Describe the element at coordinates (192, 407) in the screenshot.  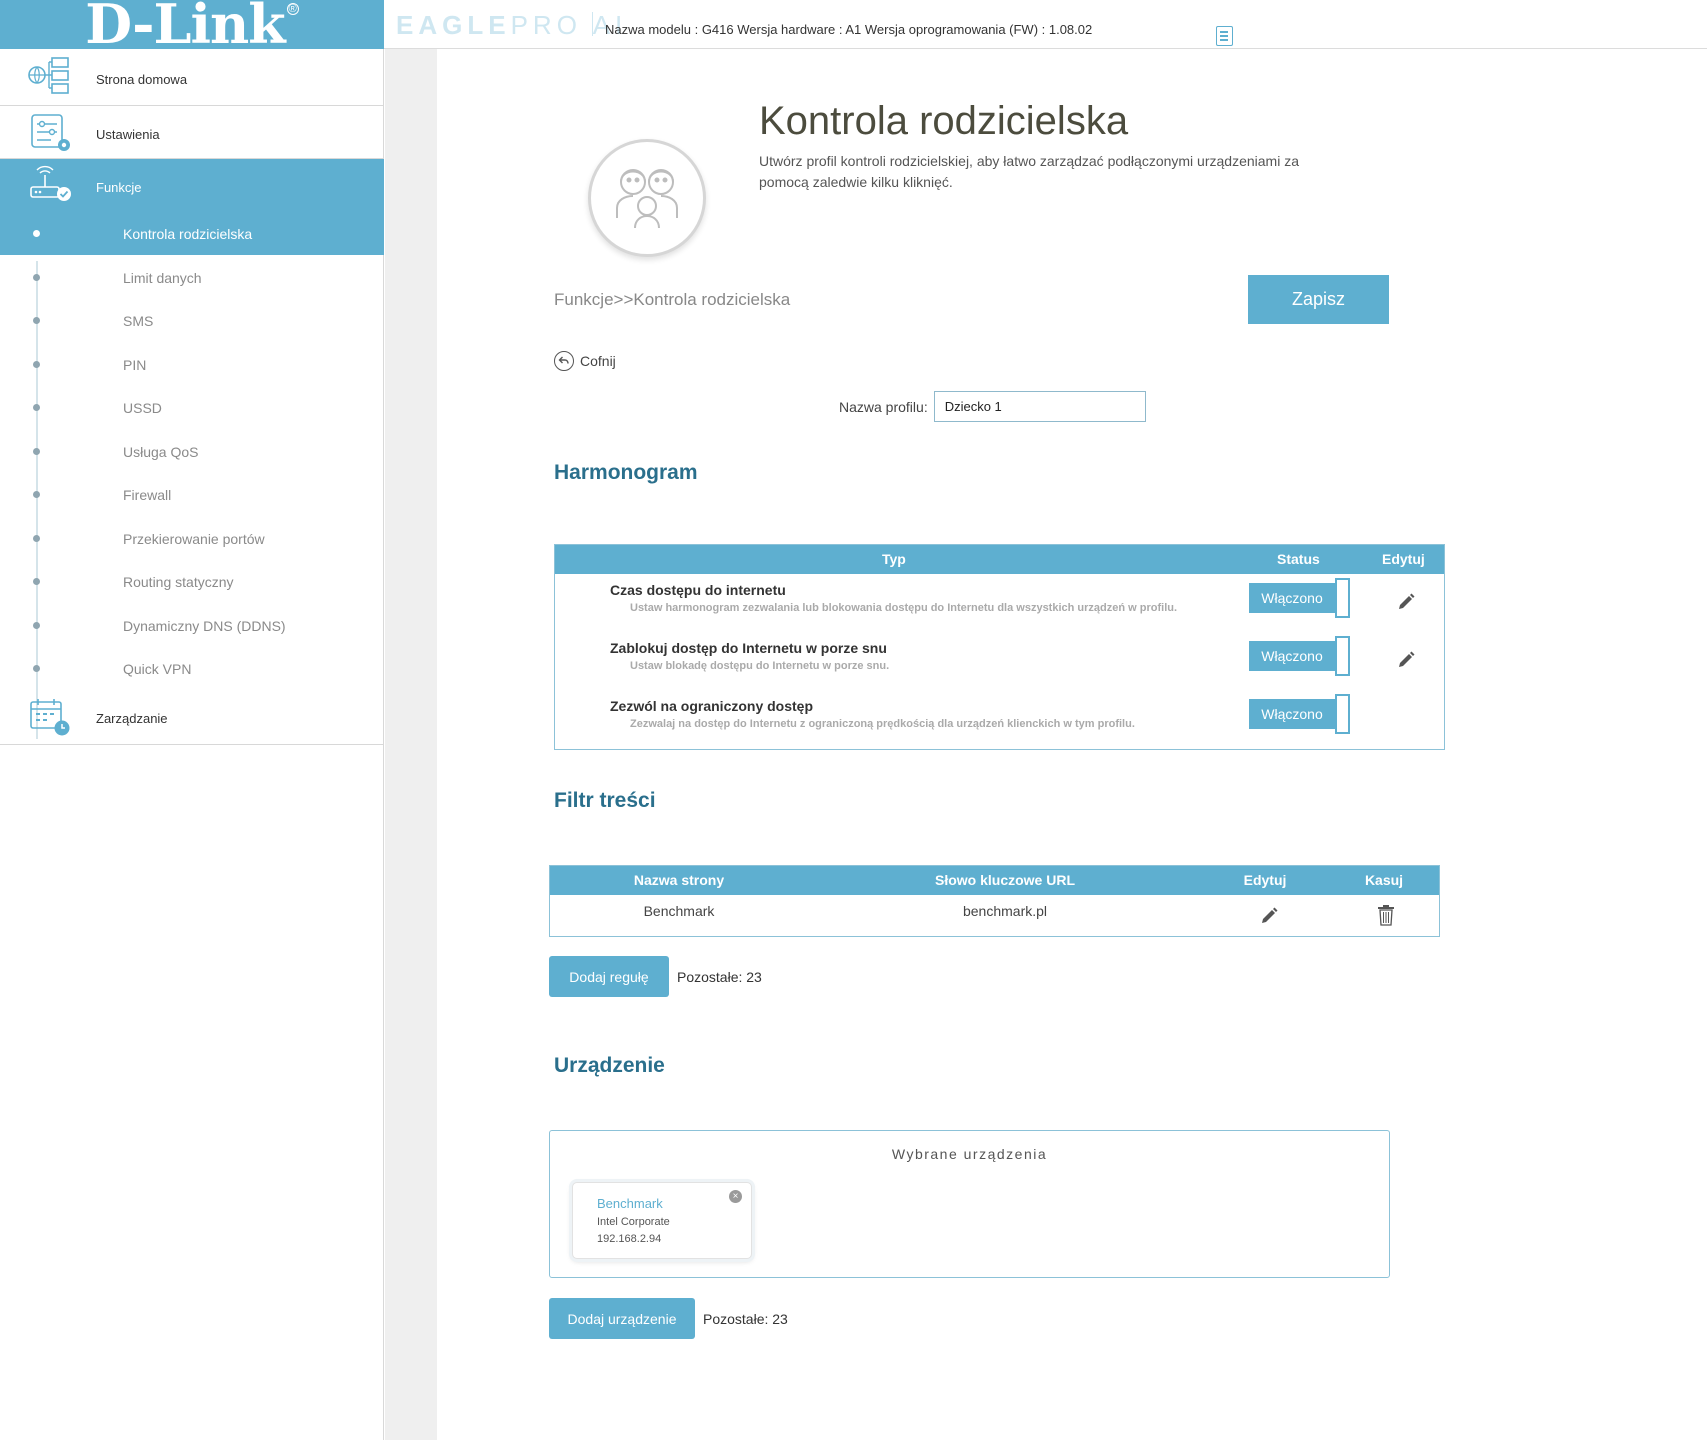
I see `sidebar-item-ussd: USSD` at that location.